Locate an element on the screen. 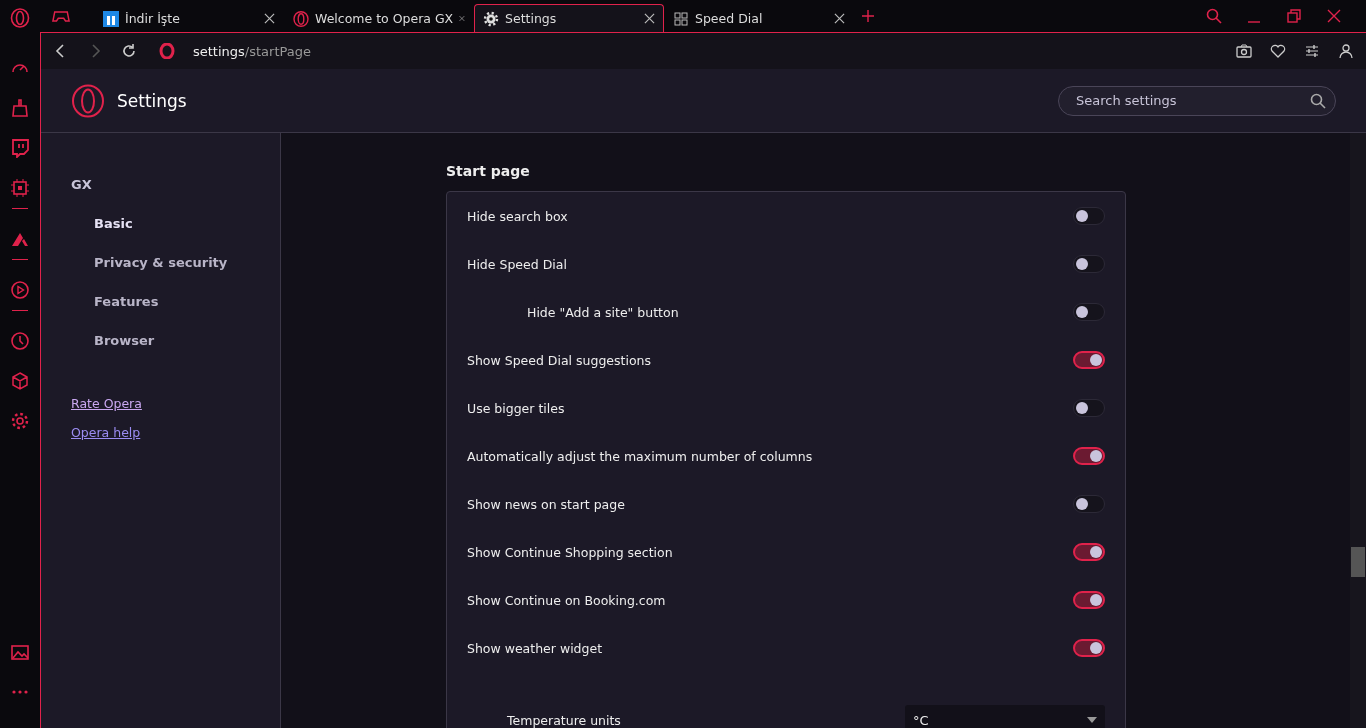 Image resolution: width=1366 pixels, height=728 pixels. sliders-icon is located at coordinates (1312, 51).